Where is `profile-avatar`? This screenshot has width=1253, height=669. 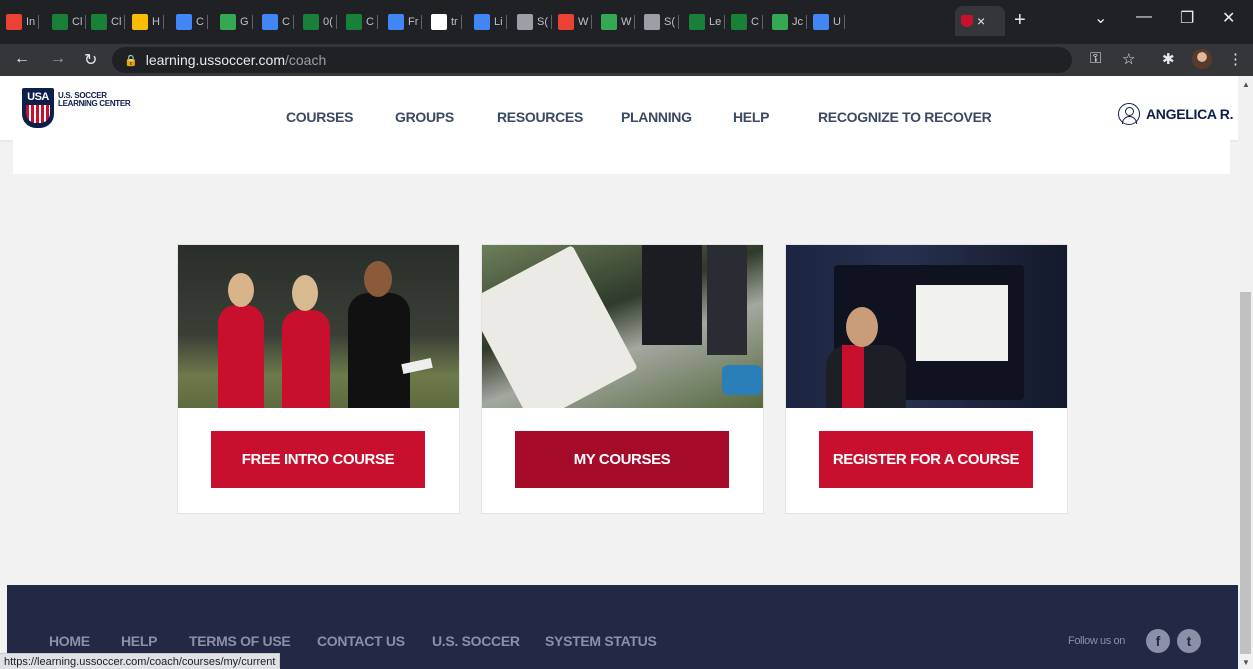 profile-avatar is located at coordinates (1202, 59).